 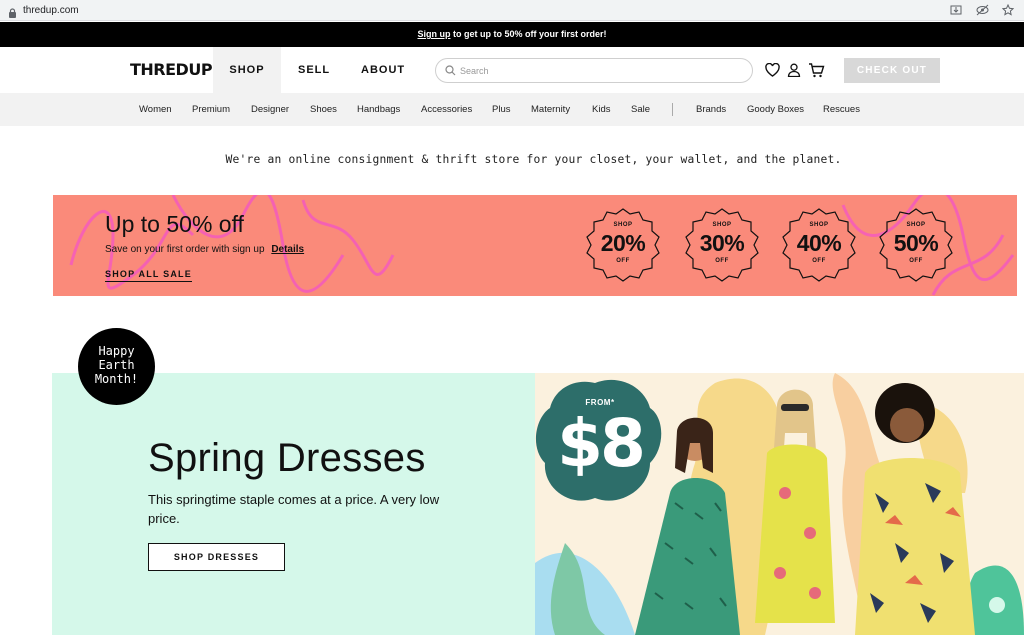 I want to click on badge-percent: 50%, so click(x=916, y=243).